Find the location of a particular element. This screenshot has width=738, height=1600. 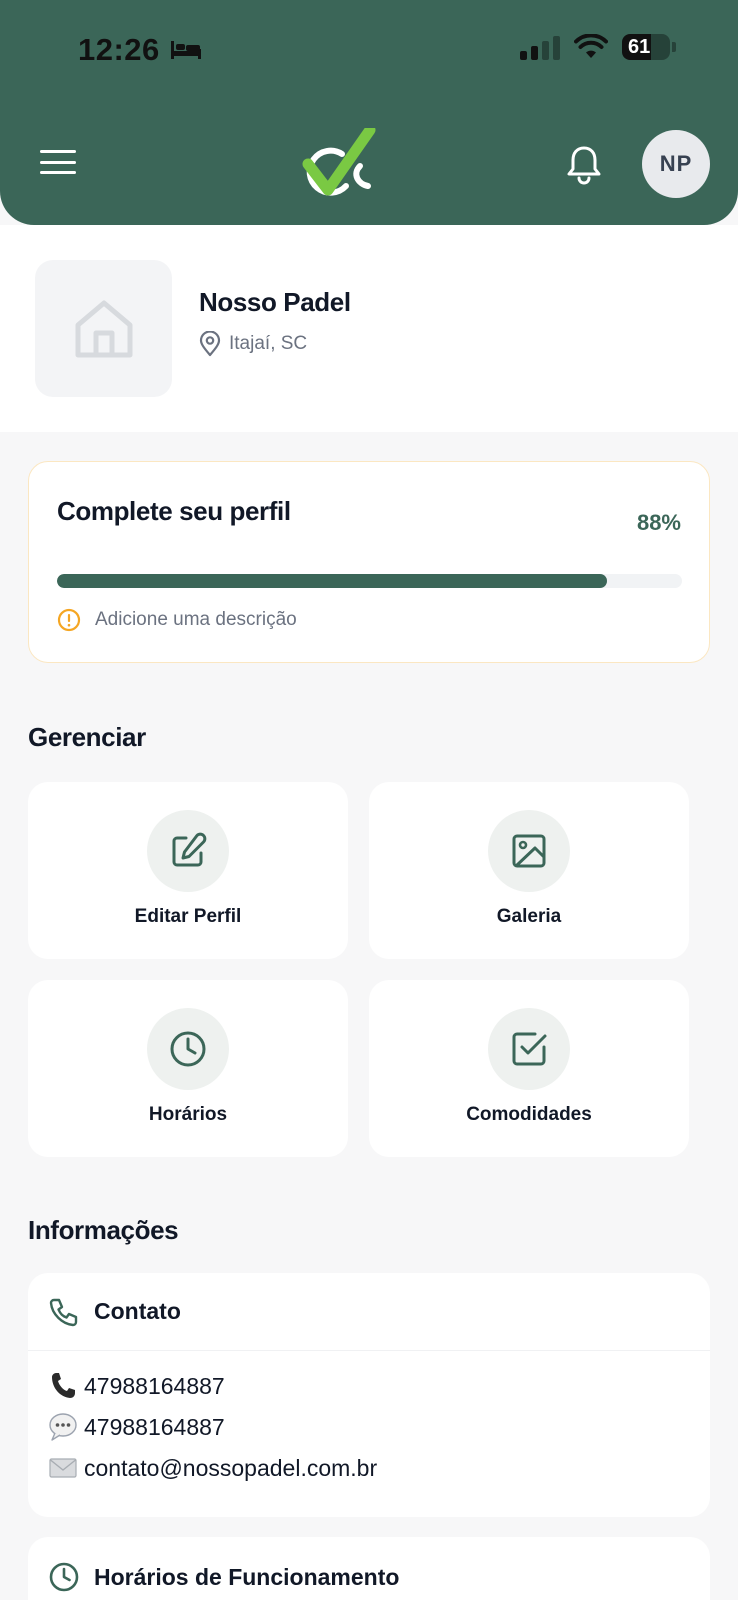

battery-indicator: 61 is located at coordinates (646, 47).